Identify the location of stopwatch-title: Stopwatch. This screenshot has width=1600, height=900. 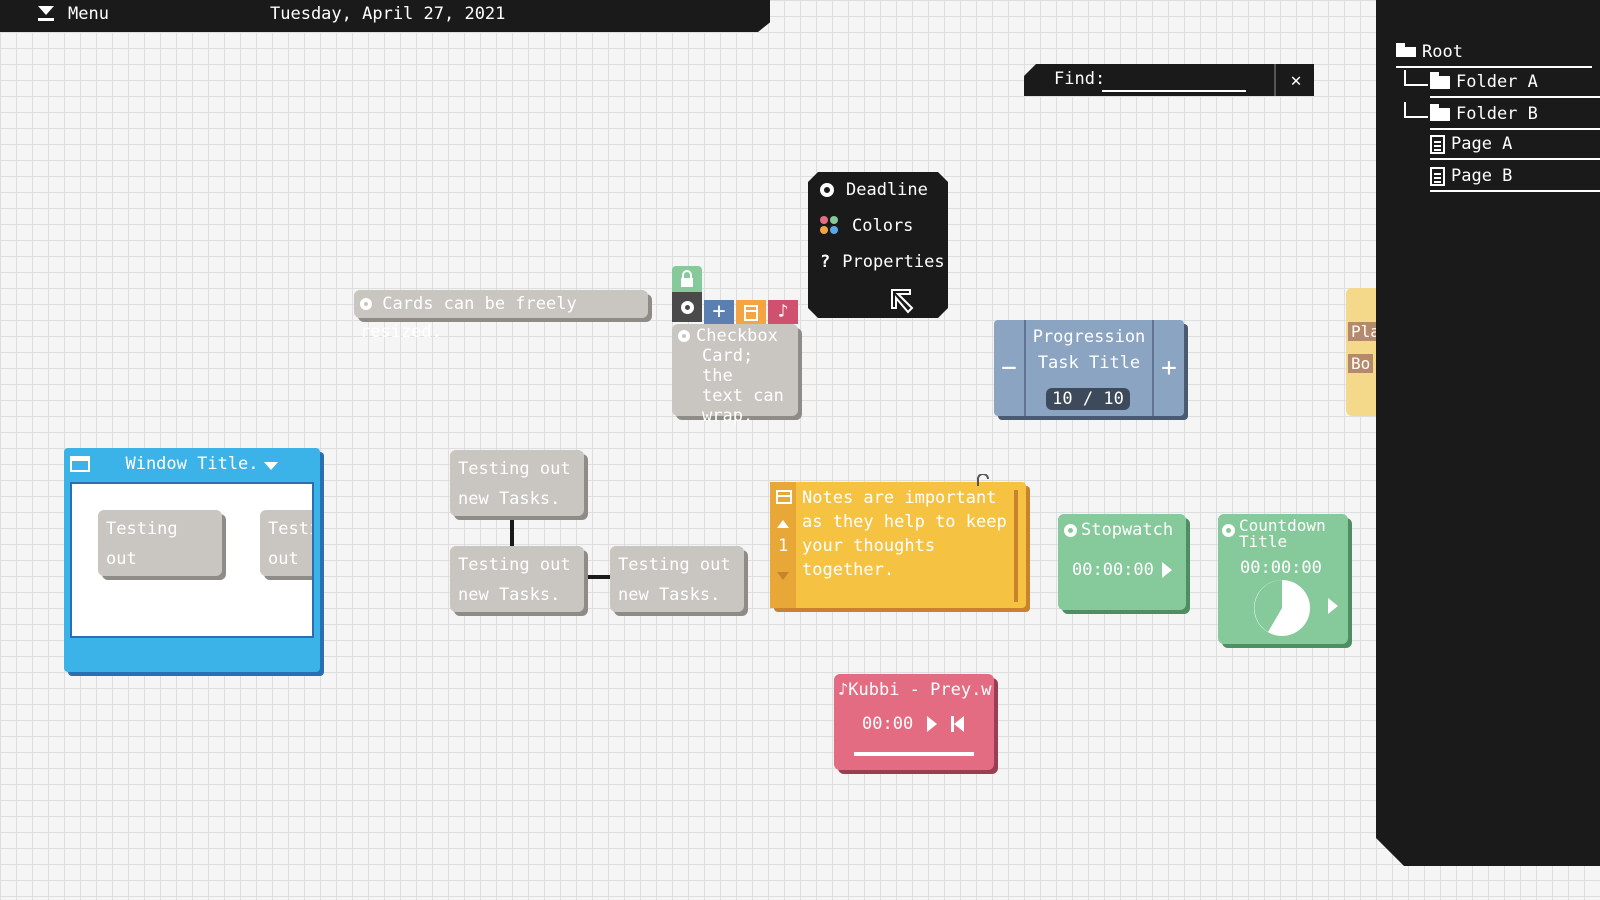
(1127, 530).